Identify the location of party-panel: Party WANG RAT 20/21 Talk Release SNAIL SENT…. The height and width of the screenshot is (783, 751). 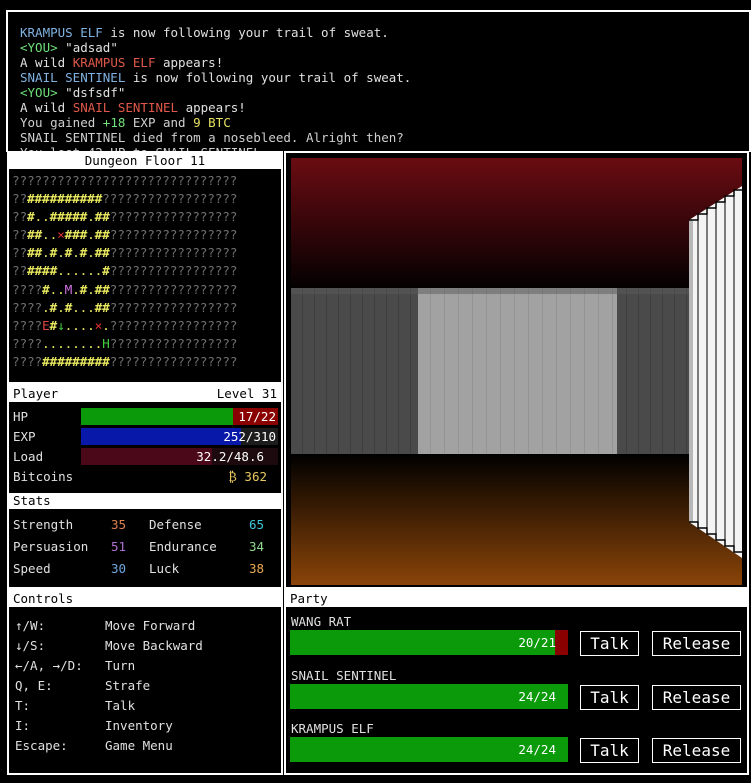
(516, 682).